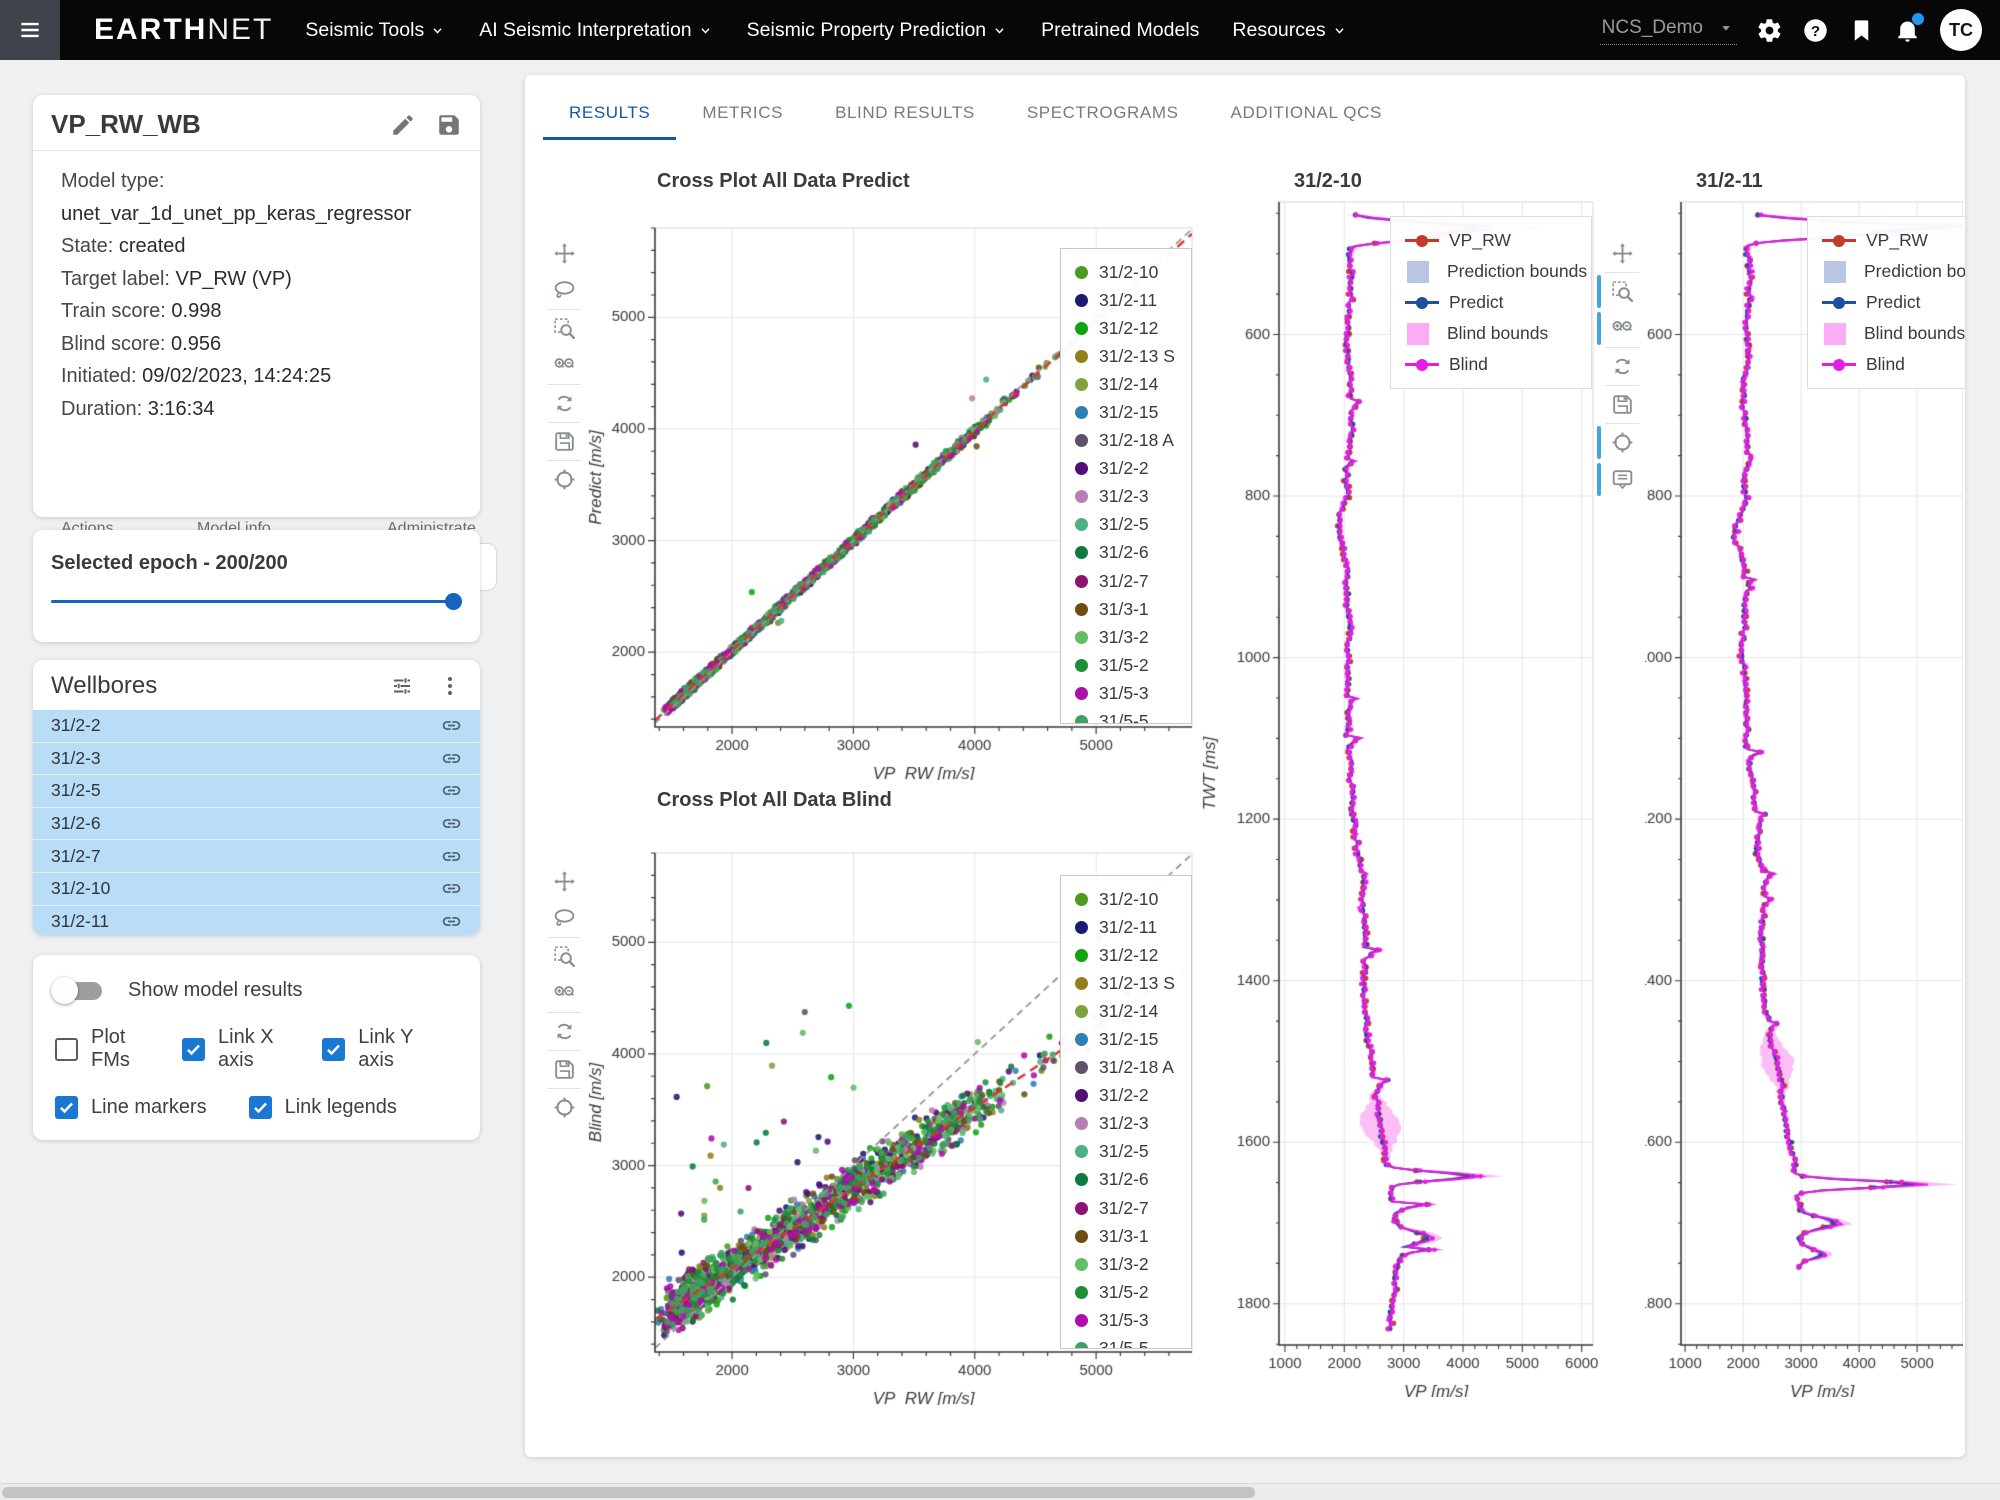  I want to click on legend-item: 31/3-1, so click(1126, 1236).